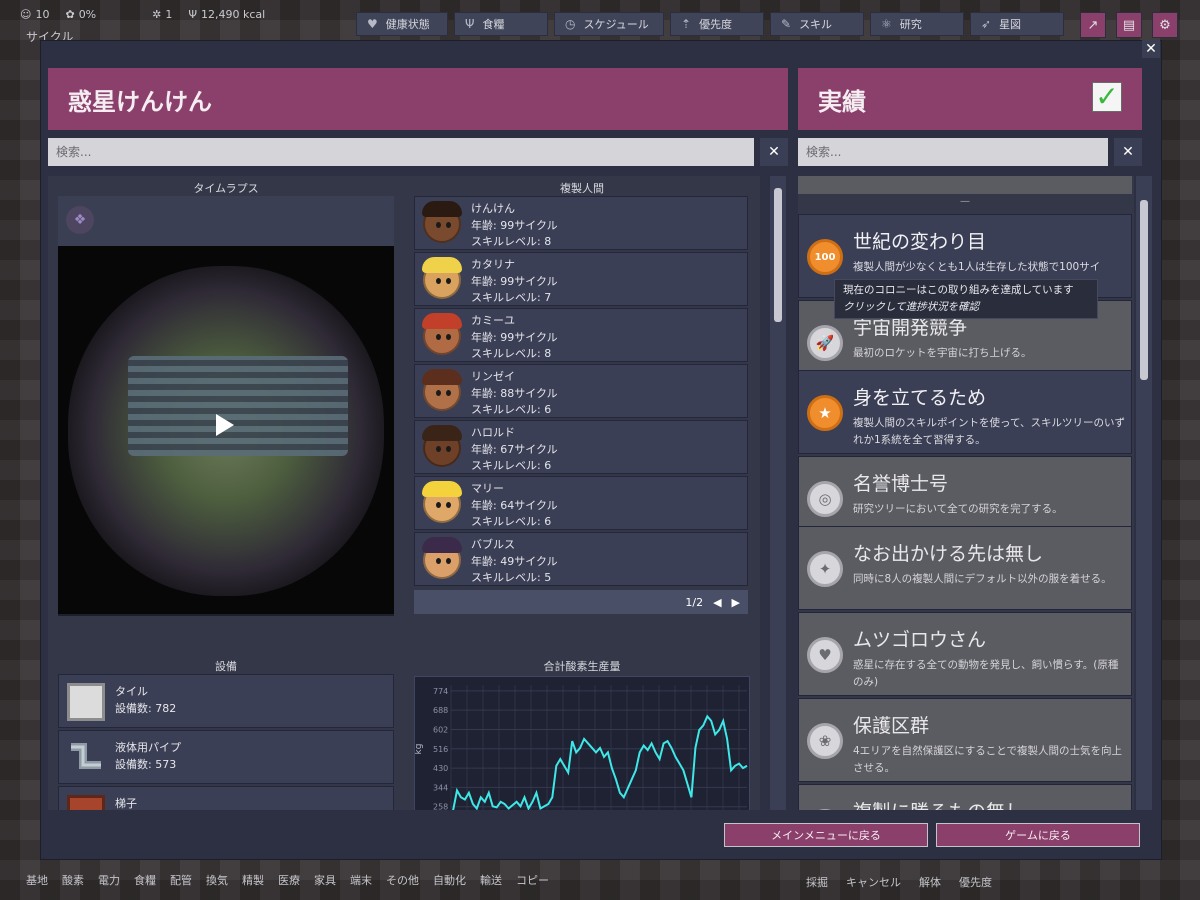 This screenshot has height=900, width=1200. I want to click on achievement-locked-icon: 🚀, so click(825, 343).